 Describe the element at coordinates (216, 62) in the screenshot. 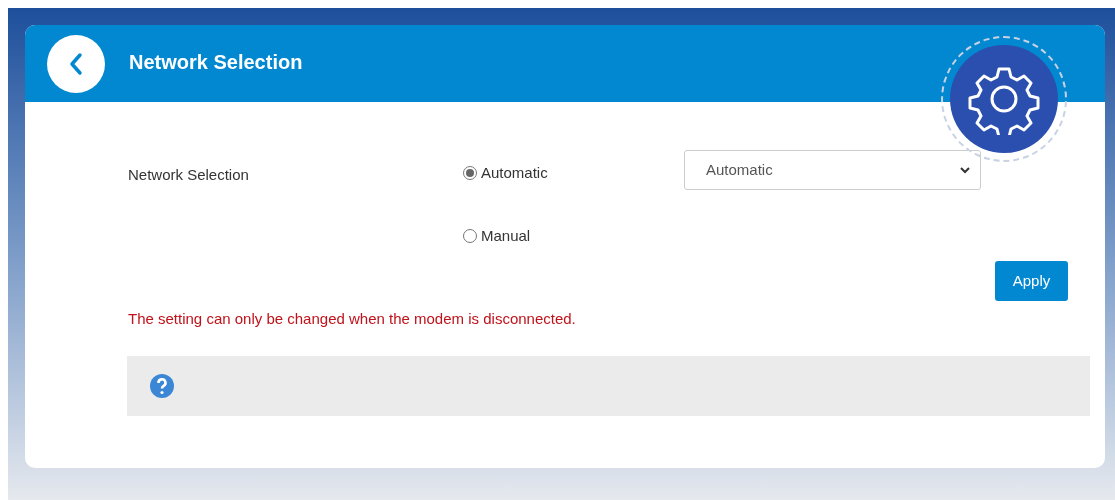

I see `page-title: Network Selection` at that location.